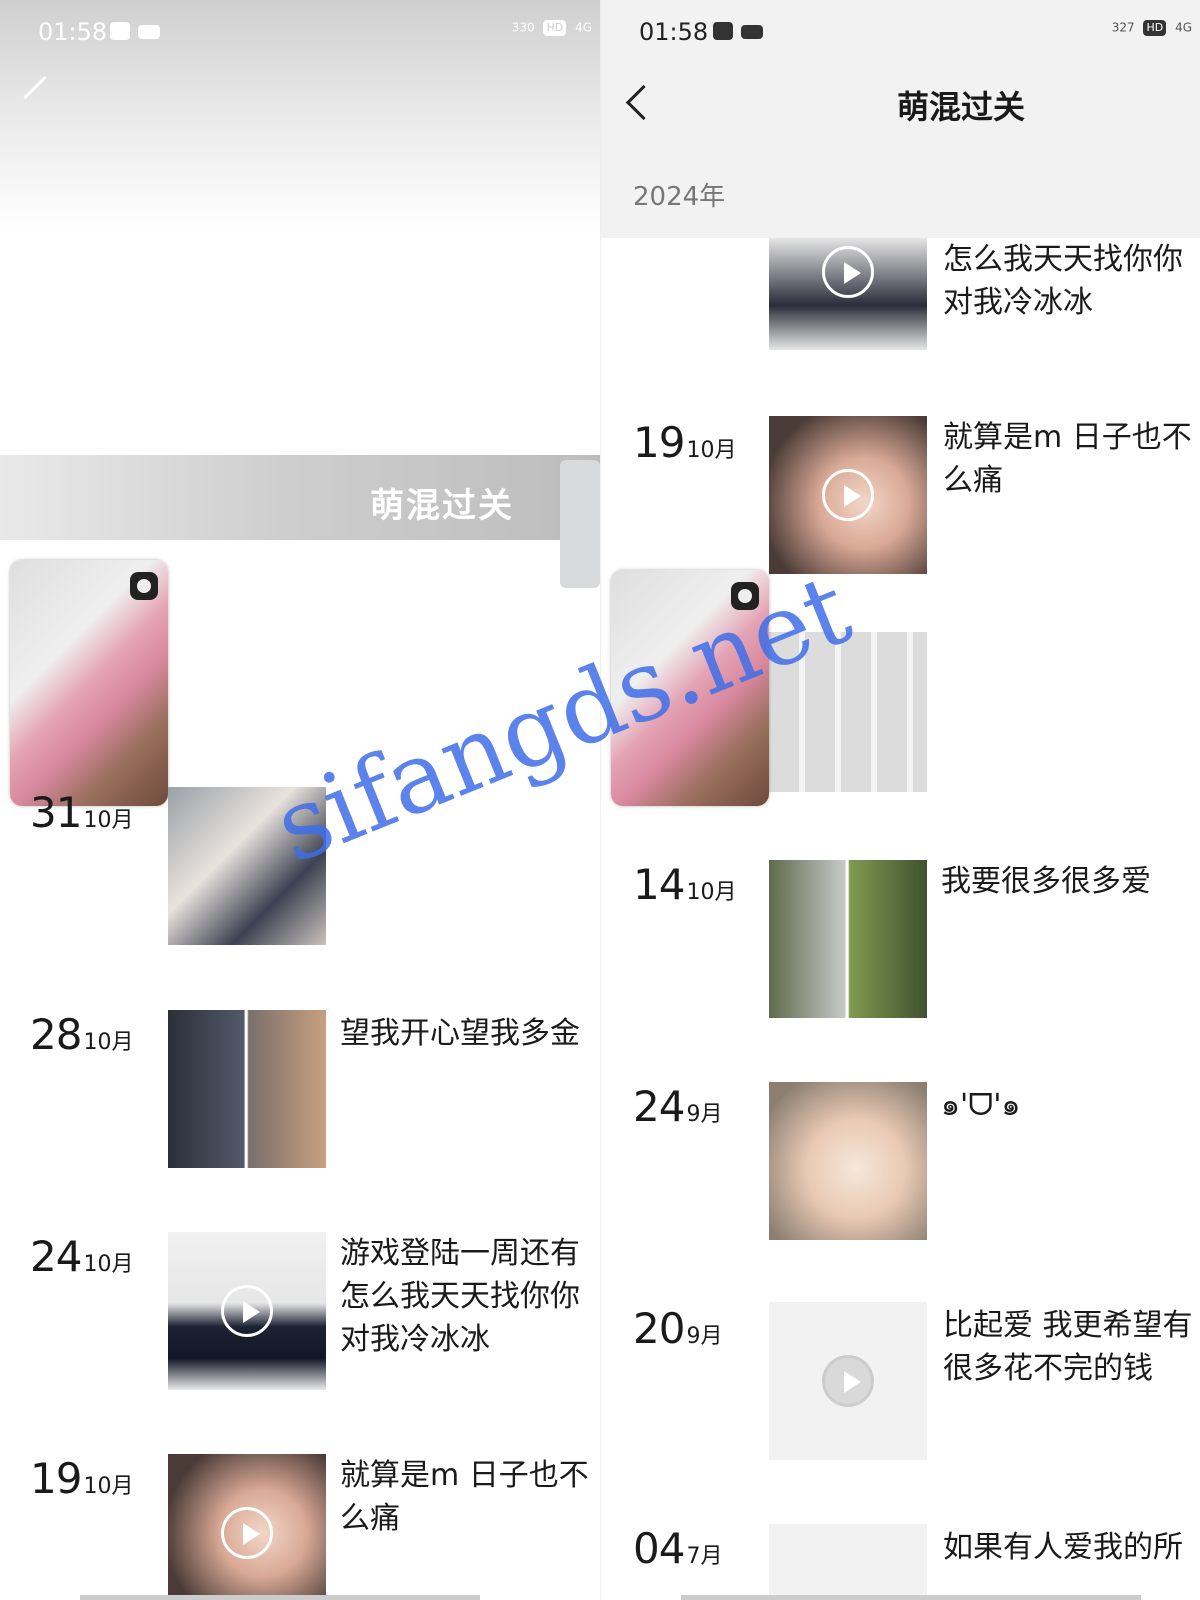 This screenshot has width=1200, height=1600. I want to click on page-title: 萌混过关, so click(960, 107).